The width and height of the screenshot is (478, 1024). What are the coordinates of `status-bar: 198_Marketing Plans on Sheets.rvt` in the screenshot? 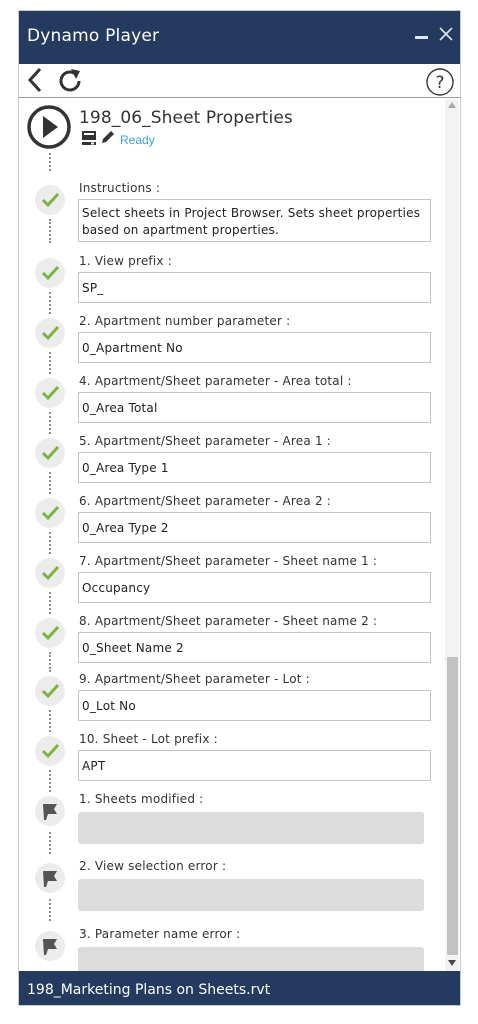 It's located at (239, 988).